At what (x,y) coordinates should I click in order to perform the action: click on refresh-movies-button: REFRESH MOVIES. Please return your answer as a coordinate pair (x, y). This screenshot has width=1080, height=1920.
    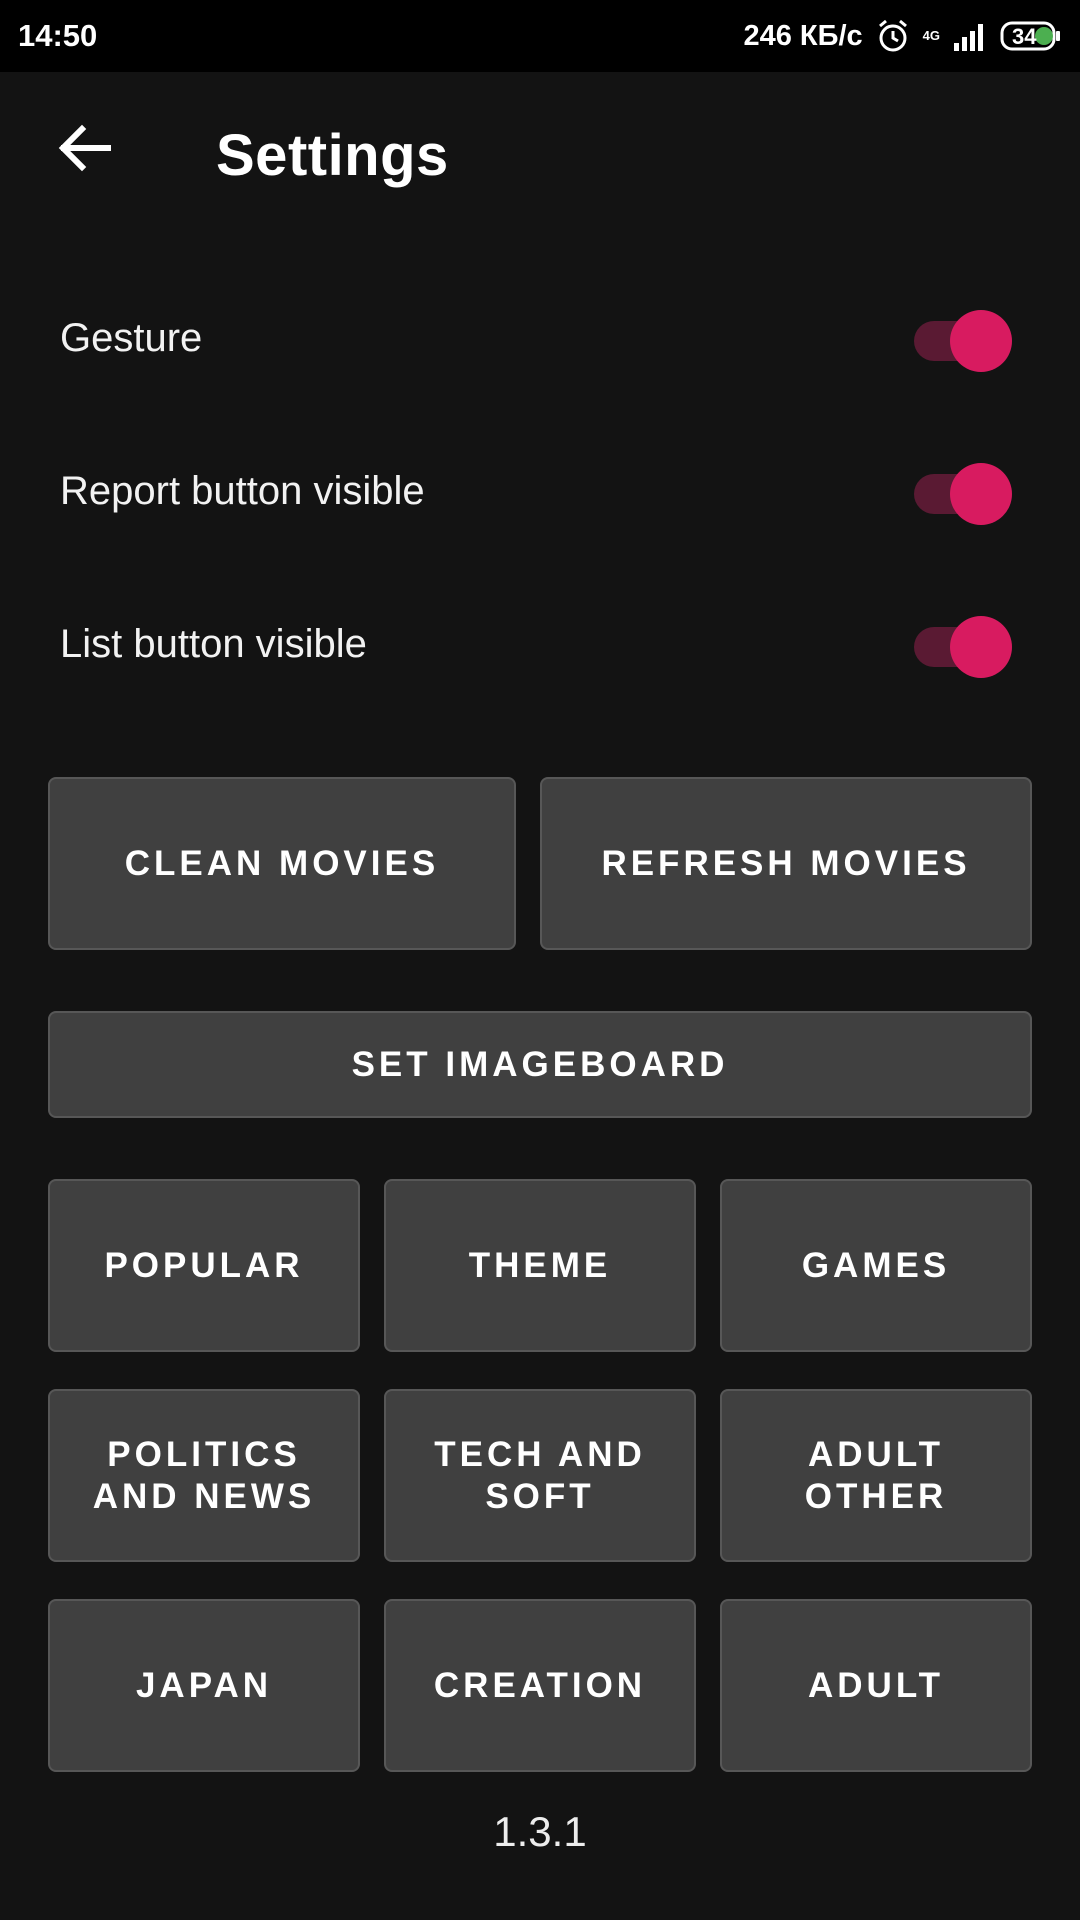
    Looking at the image, I should click on (786, 863).